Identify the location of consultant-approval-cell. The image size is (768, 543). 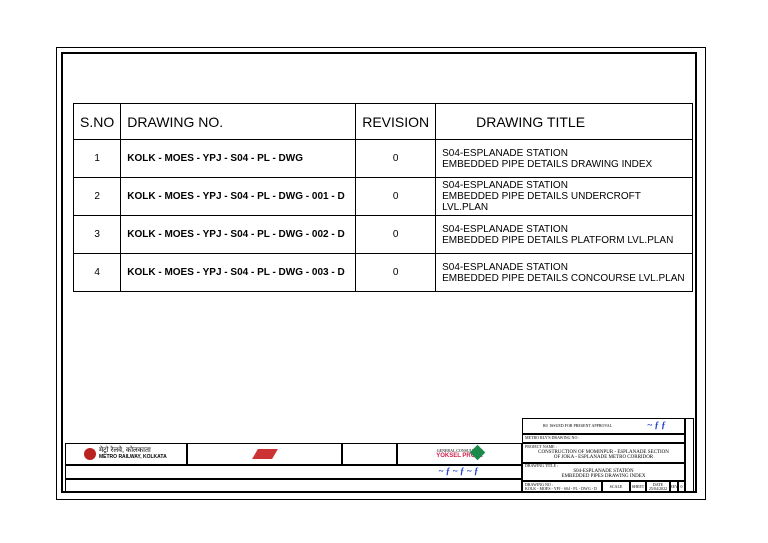
(369, 454).